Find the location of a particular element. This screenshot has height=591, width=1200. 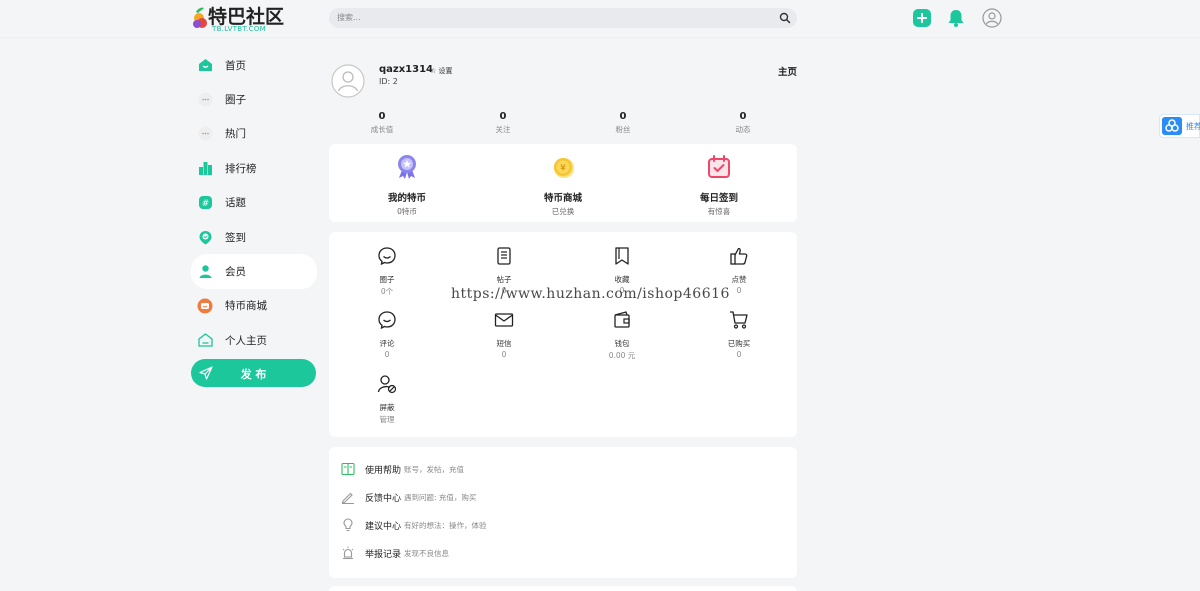

feature-card: 我的特币 0特币 ¥ 特币商城 已兑换 每日签到 有惊喜 is located at coordinates (563, 183).